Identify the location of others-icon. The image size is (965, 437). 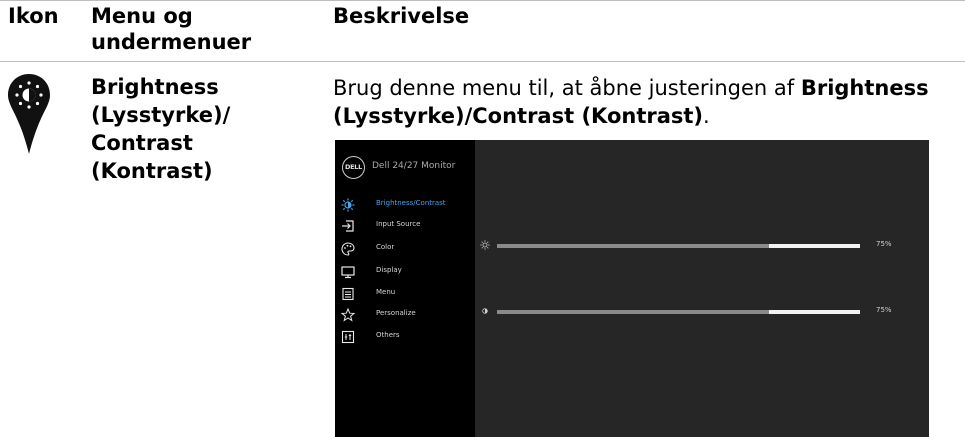
(348, 336).